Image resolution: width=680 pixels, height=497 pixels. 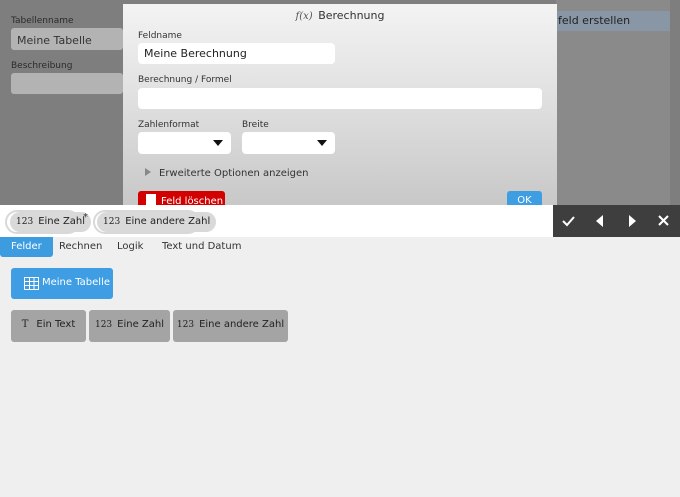 I want to click on width-label: Breite, so click(x=255, y=125).